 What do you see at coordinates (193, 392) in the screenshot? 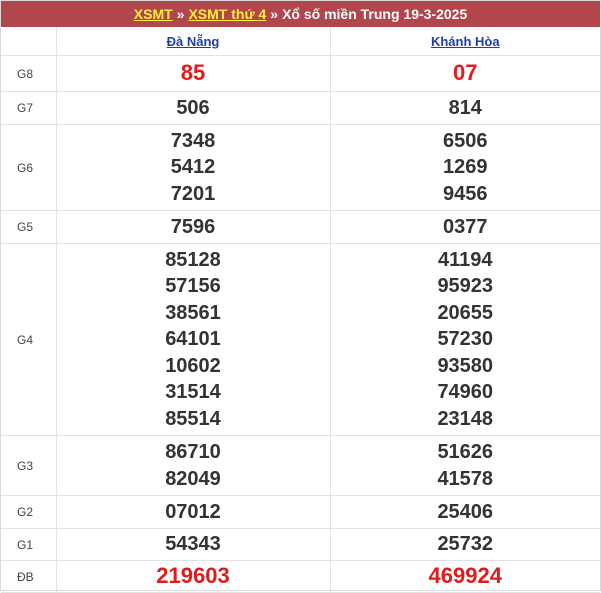
I see `result-number: 31514` at bounding box center [193, 392].